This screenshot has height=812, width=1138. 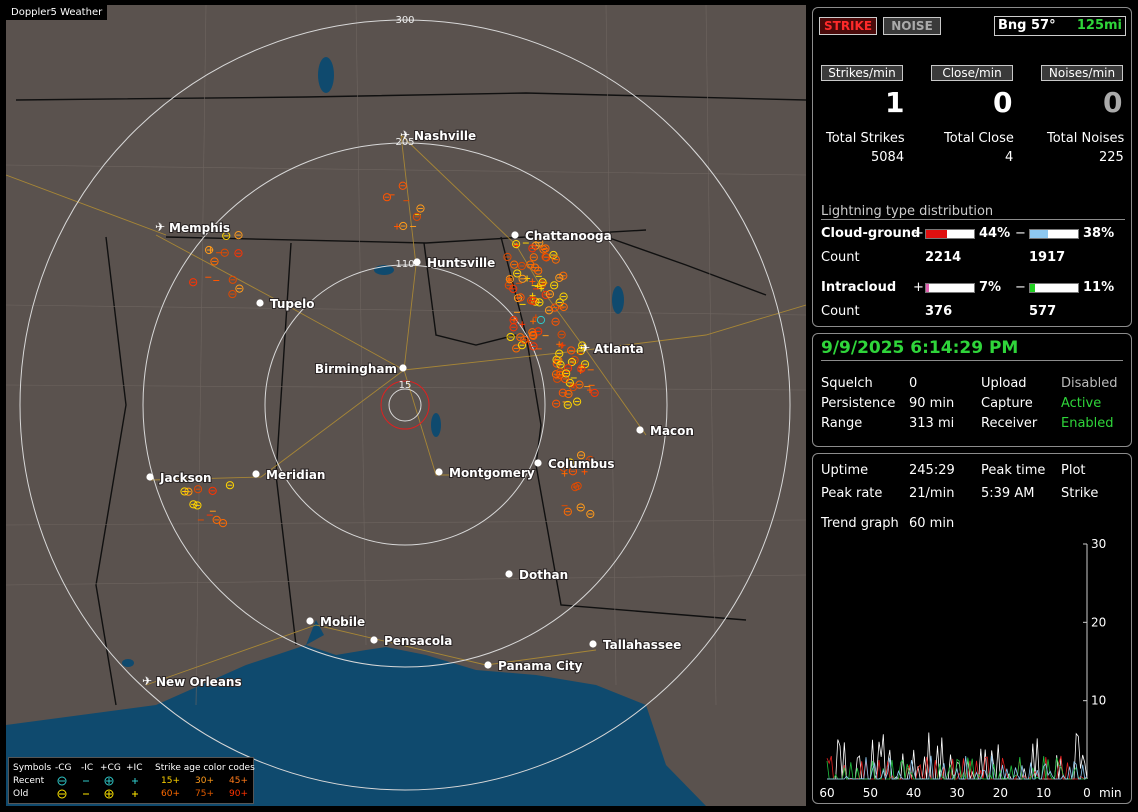 I want to click on plot-value: Strike, so click(x=1079, y=493).